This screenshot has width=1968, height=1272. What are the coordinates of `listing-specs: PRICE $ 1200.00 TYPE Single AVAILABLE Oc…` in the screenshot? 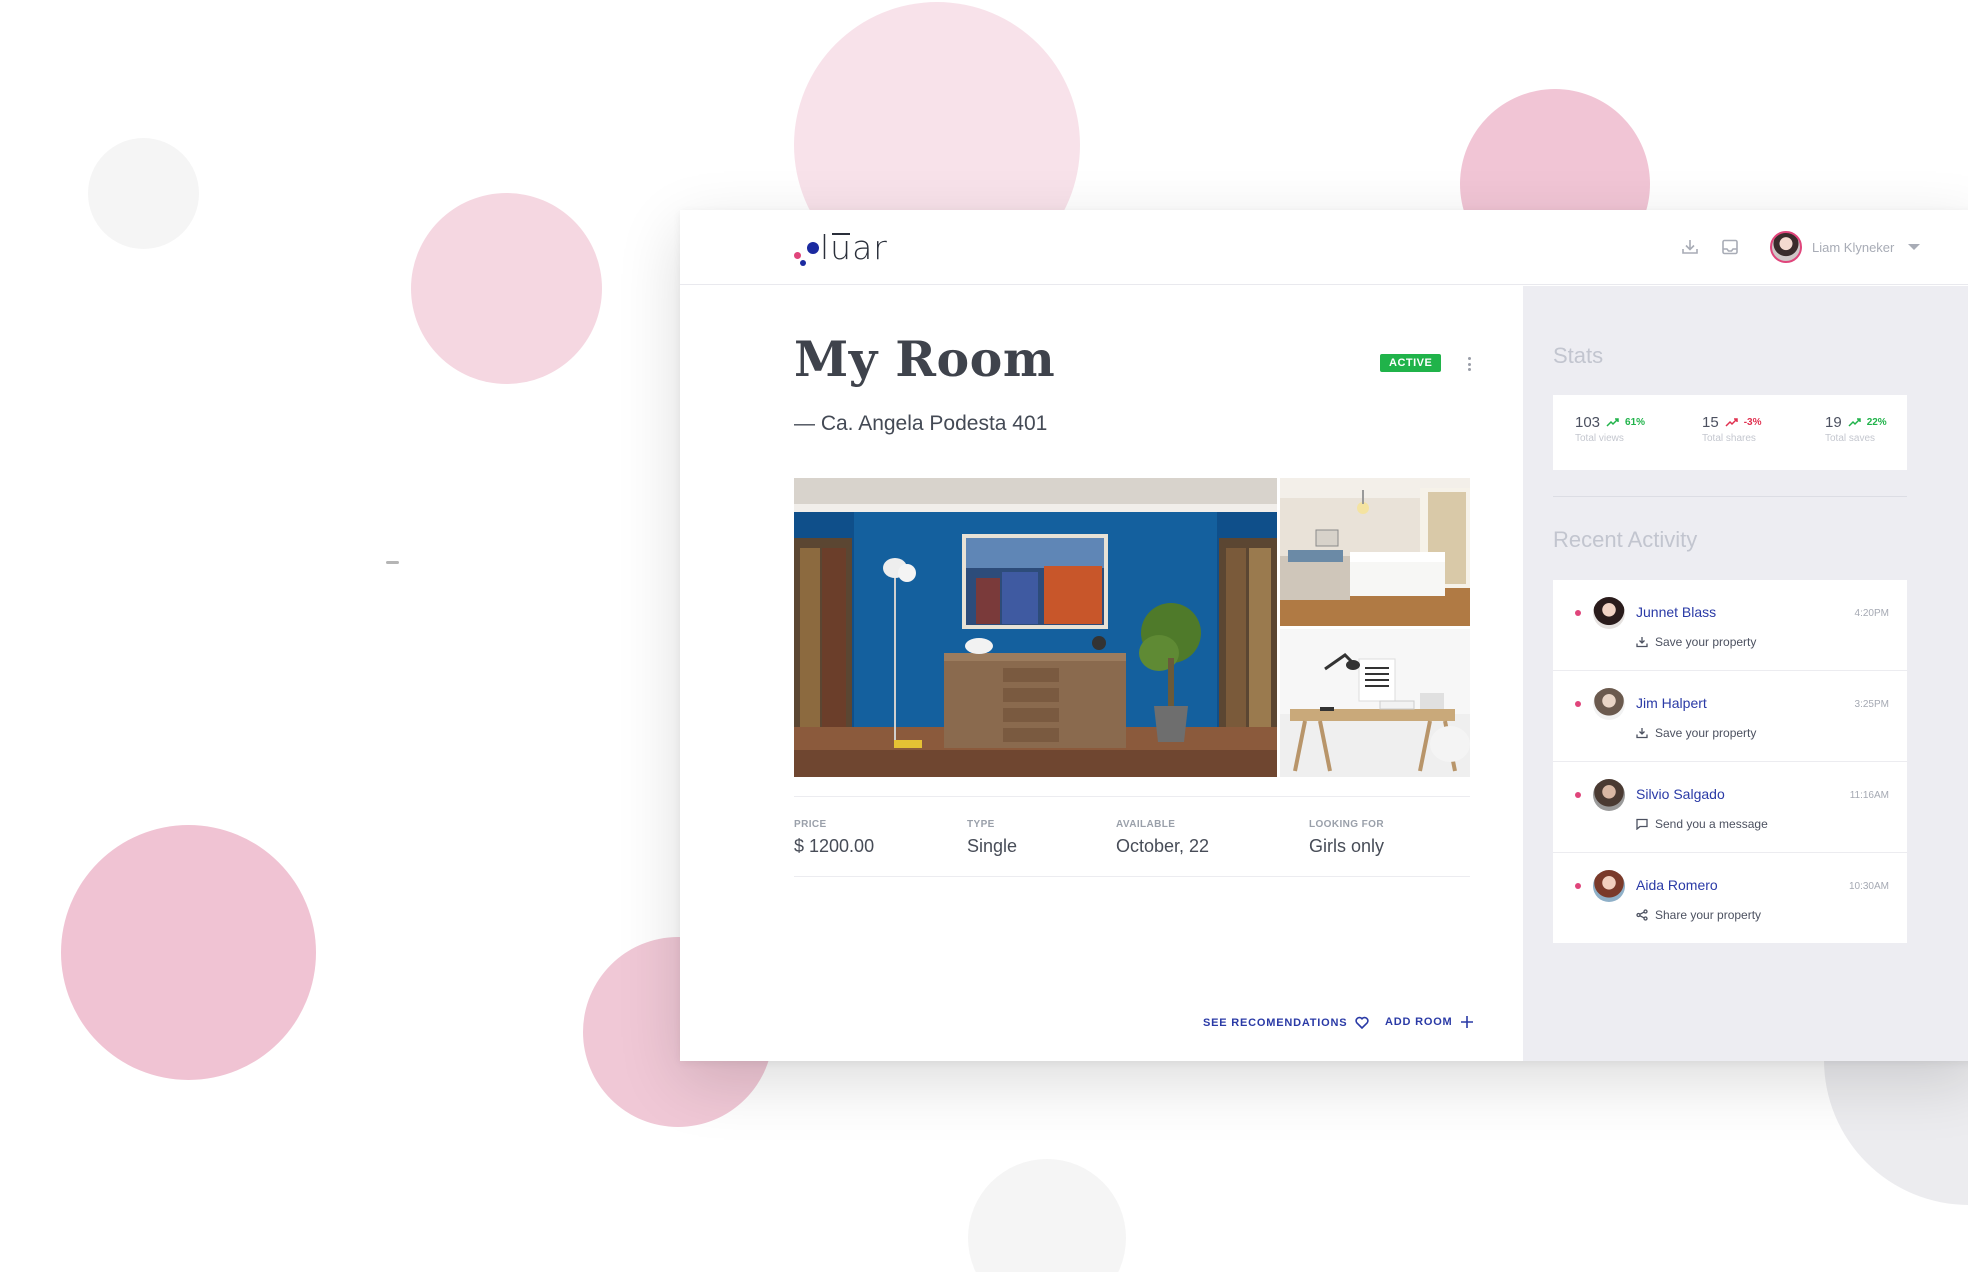 It's located at (1132, 836).